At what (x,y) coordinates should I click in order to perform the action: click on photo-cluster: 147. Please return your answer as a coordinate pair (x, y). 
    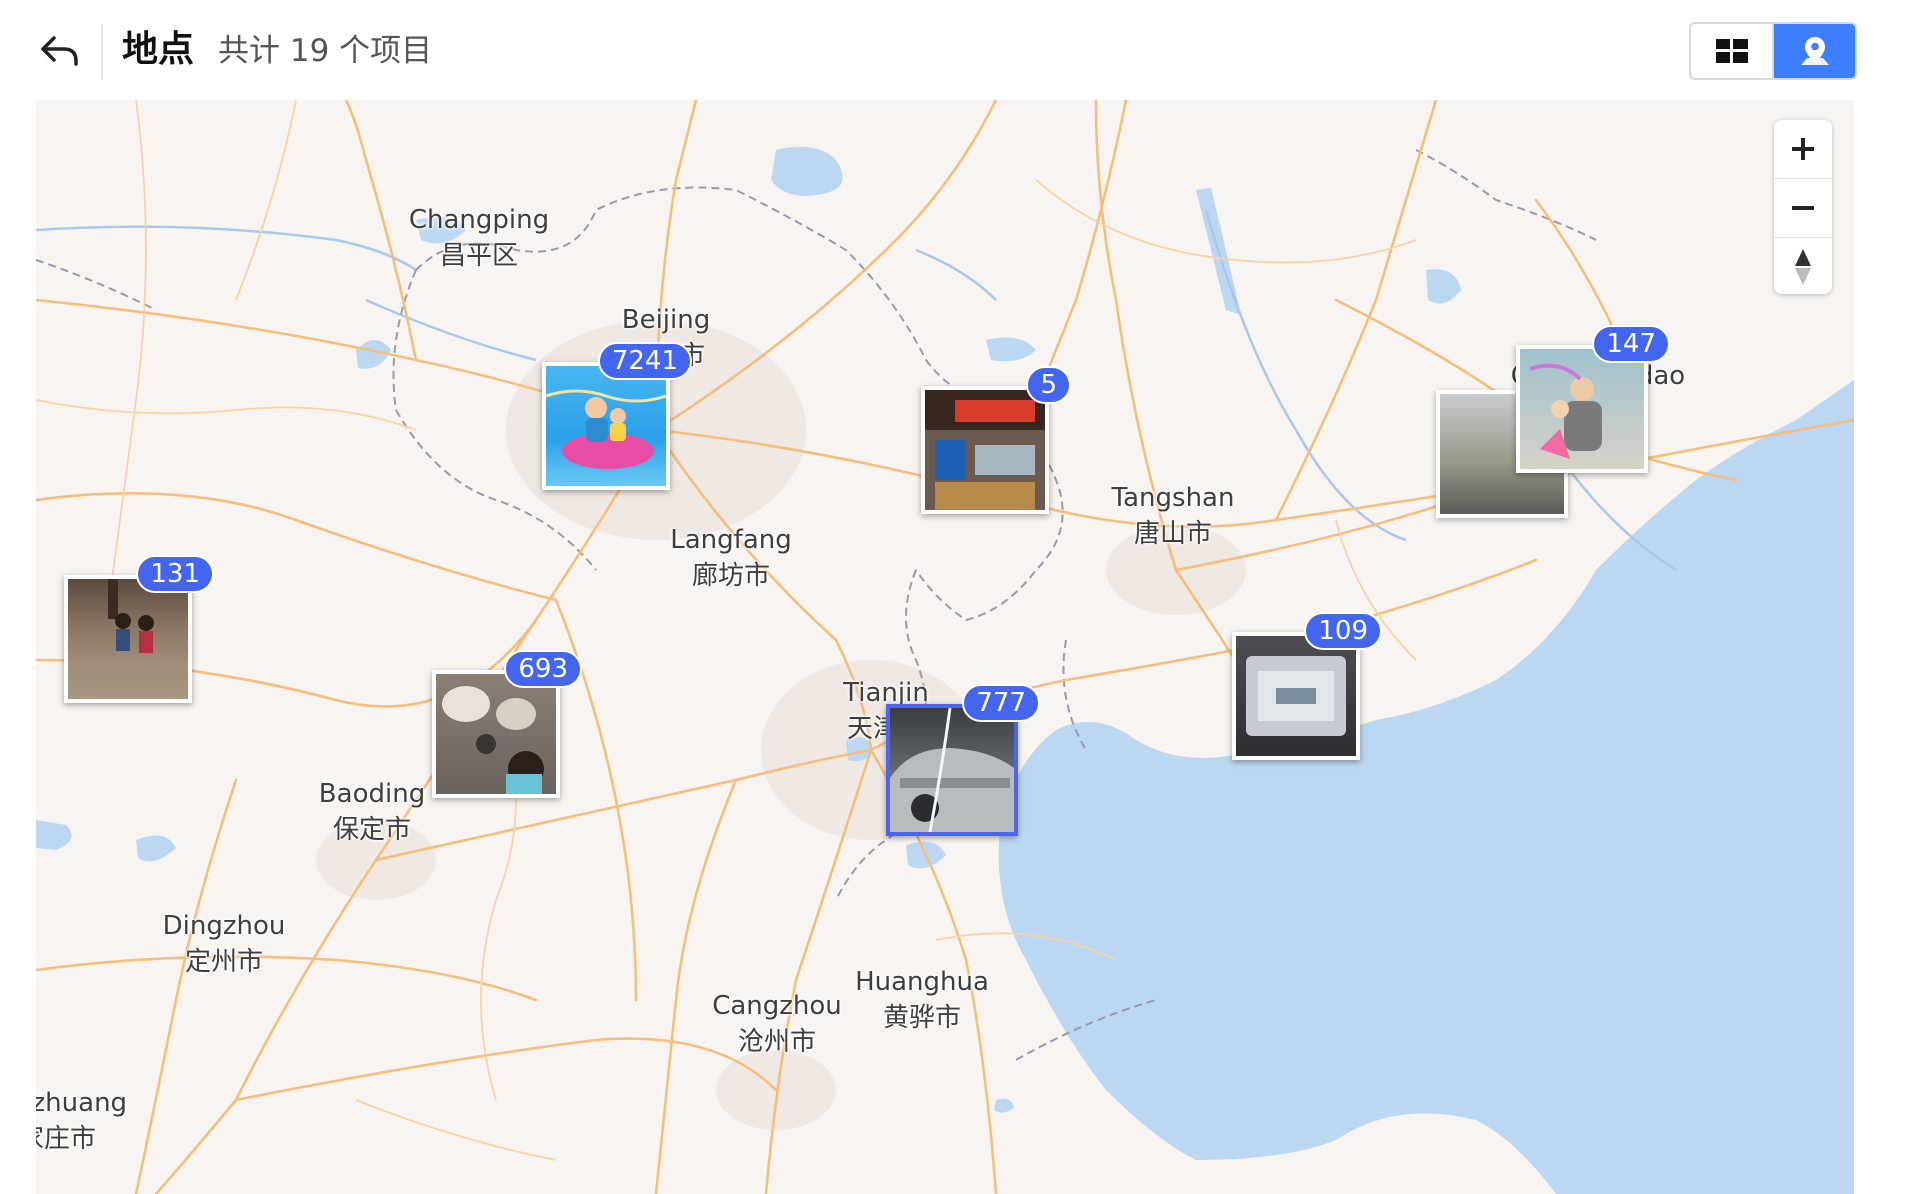
    Looking at the image, I should click on (1553, 421).